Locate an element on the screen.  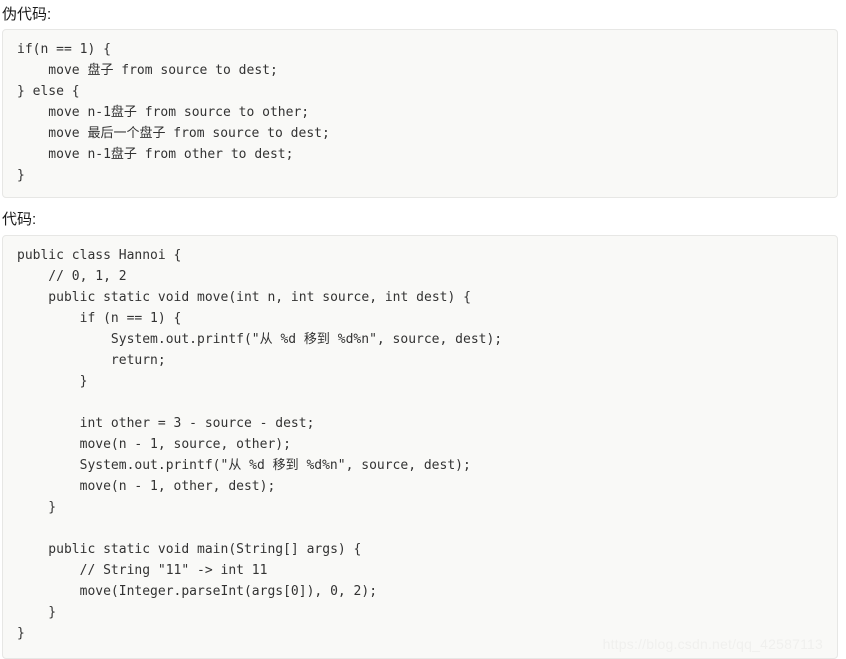
pseudocode-section-label: 伪代码: is located at coordinates (27, 14).